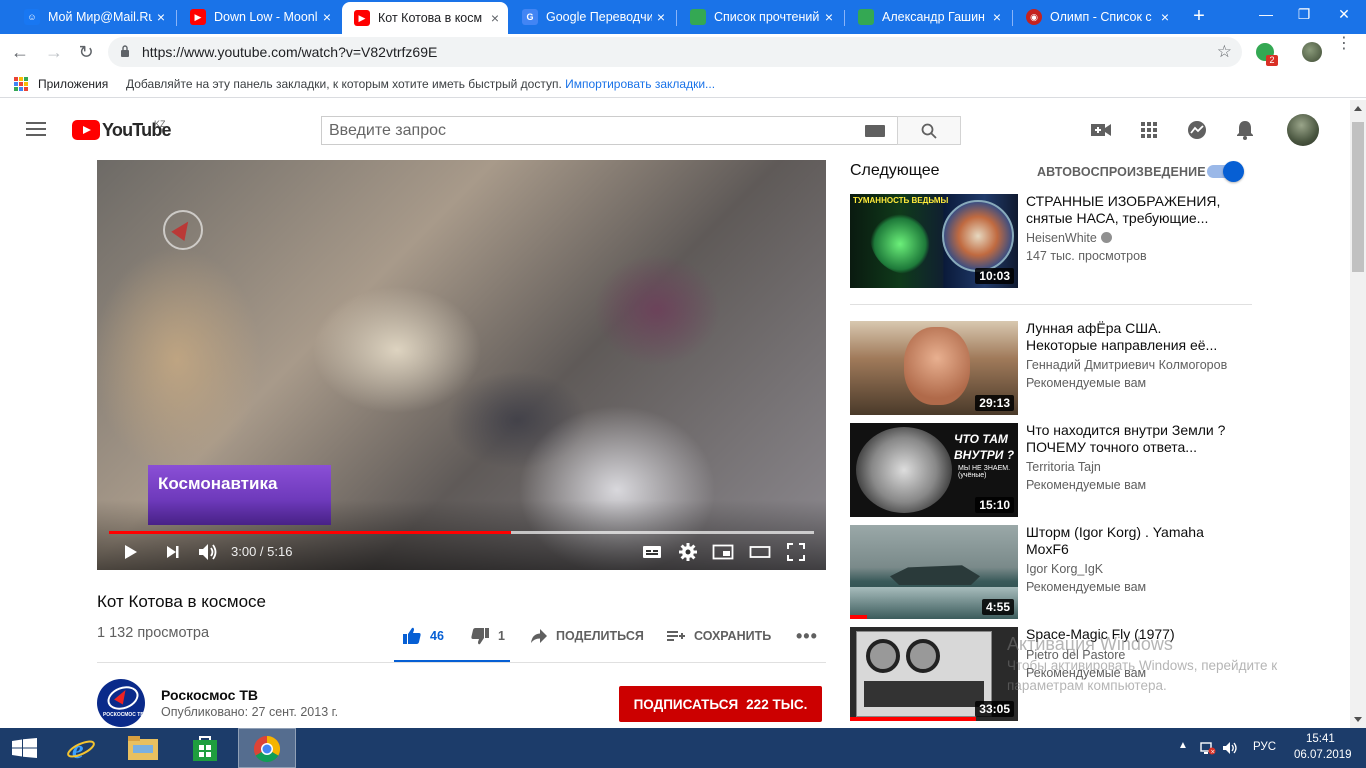 The image size is (1366, 768). I want to click on subscribe-button: ПОДПИСАТЬСЯ 222 ТЫС., so click(720, 704).